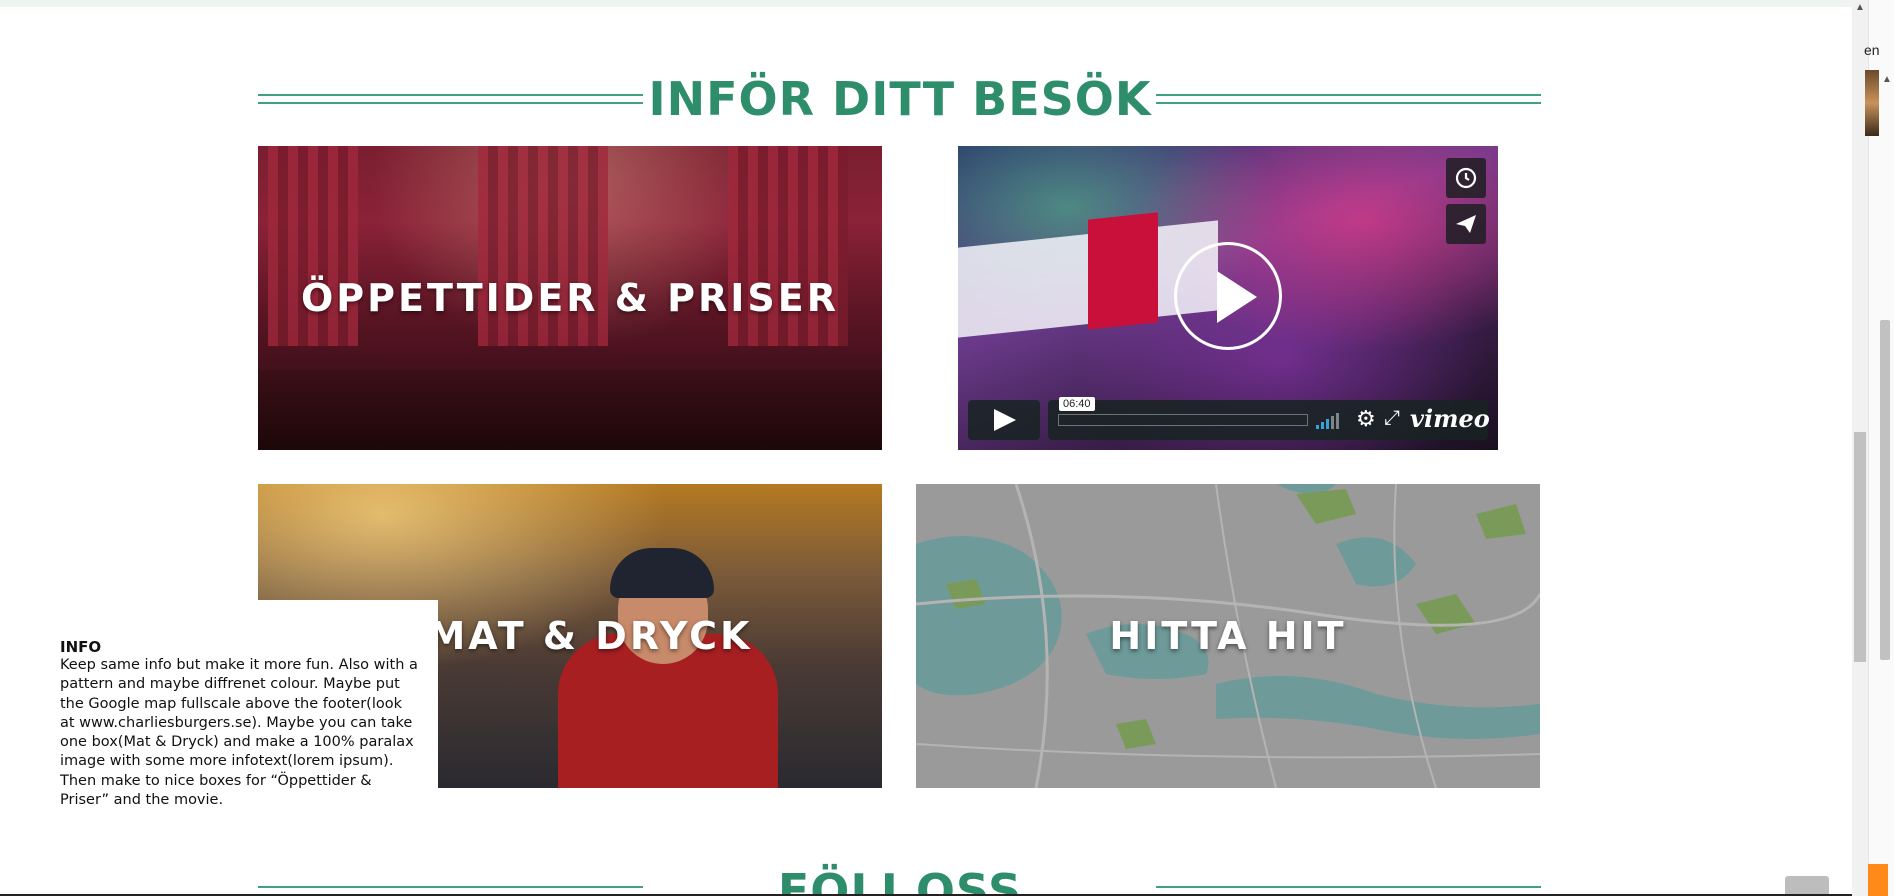  What do you see at coordinates (926, 878) in the screenshot?
I see `next-section-header: FÖLJ OSS` at bounding box center [926, 878].